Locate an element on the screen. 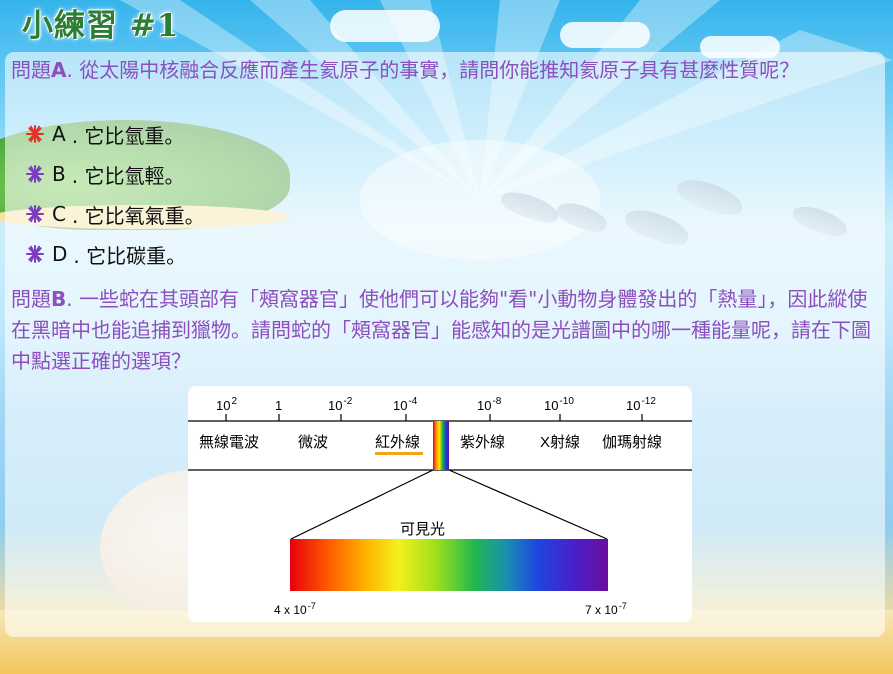 Image resolution: width=893 pixels, height=674 pixels. band-gamma: 伽瑪射線 is located at coordinates (632, 442).